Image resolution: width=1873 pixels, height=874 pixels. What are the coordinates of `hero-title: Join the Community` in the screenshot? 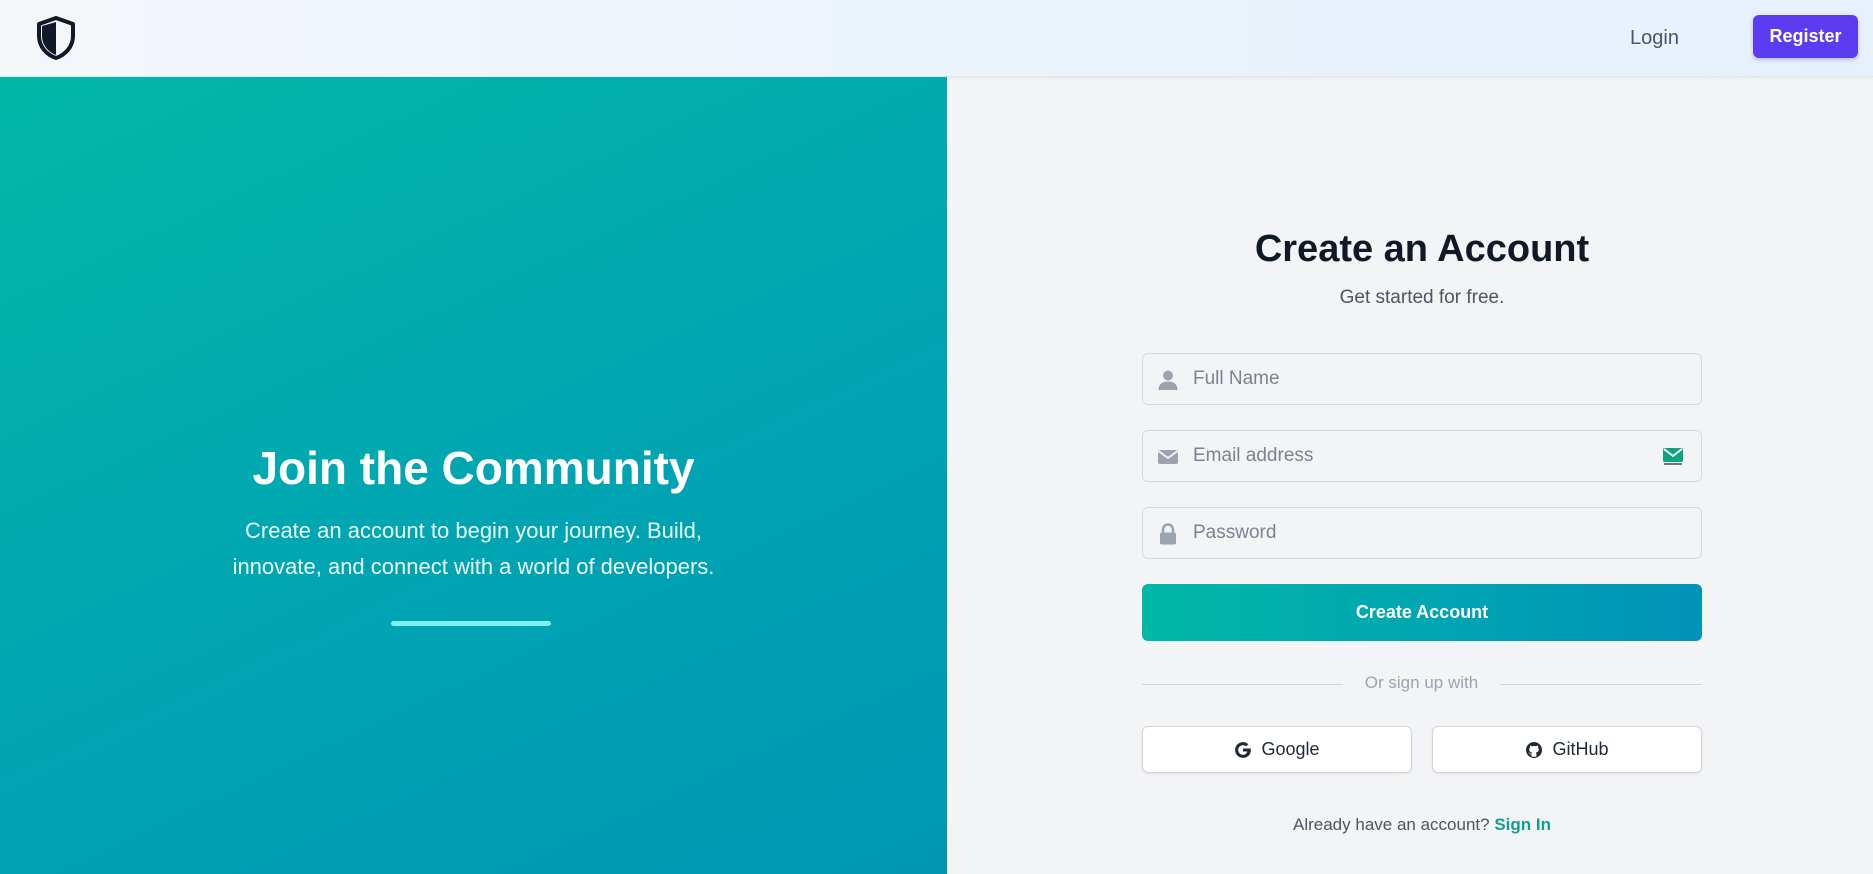 It's located at (473, 468).